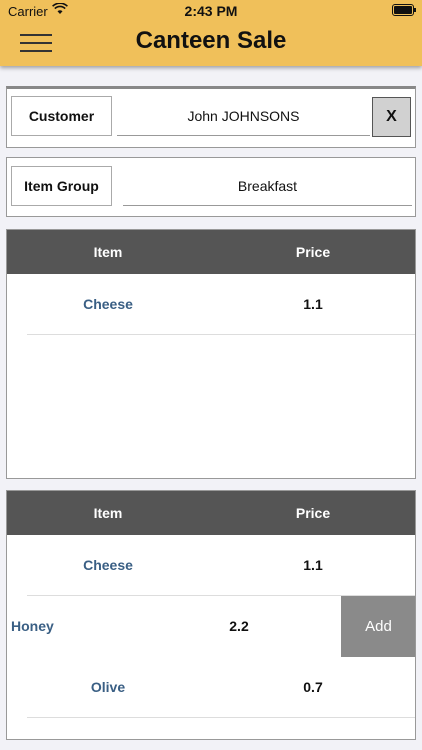  What do you see at coordinates (239, 626) in the screenshot?
I see `item-price: 2.2` at bounding box center [239, 626].